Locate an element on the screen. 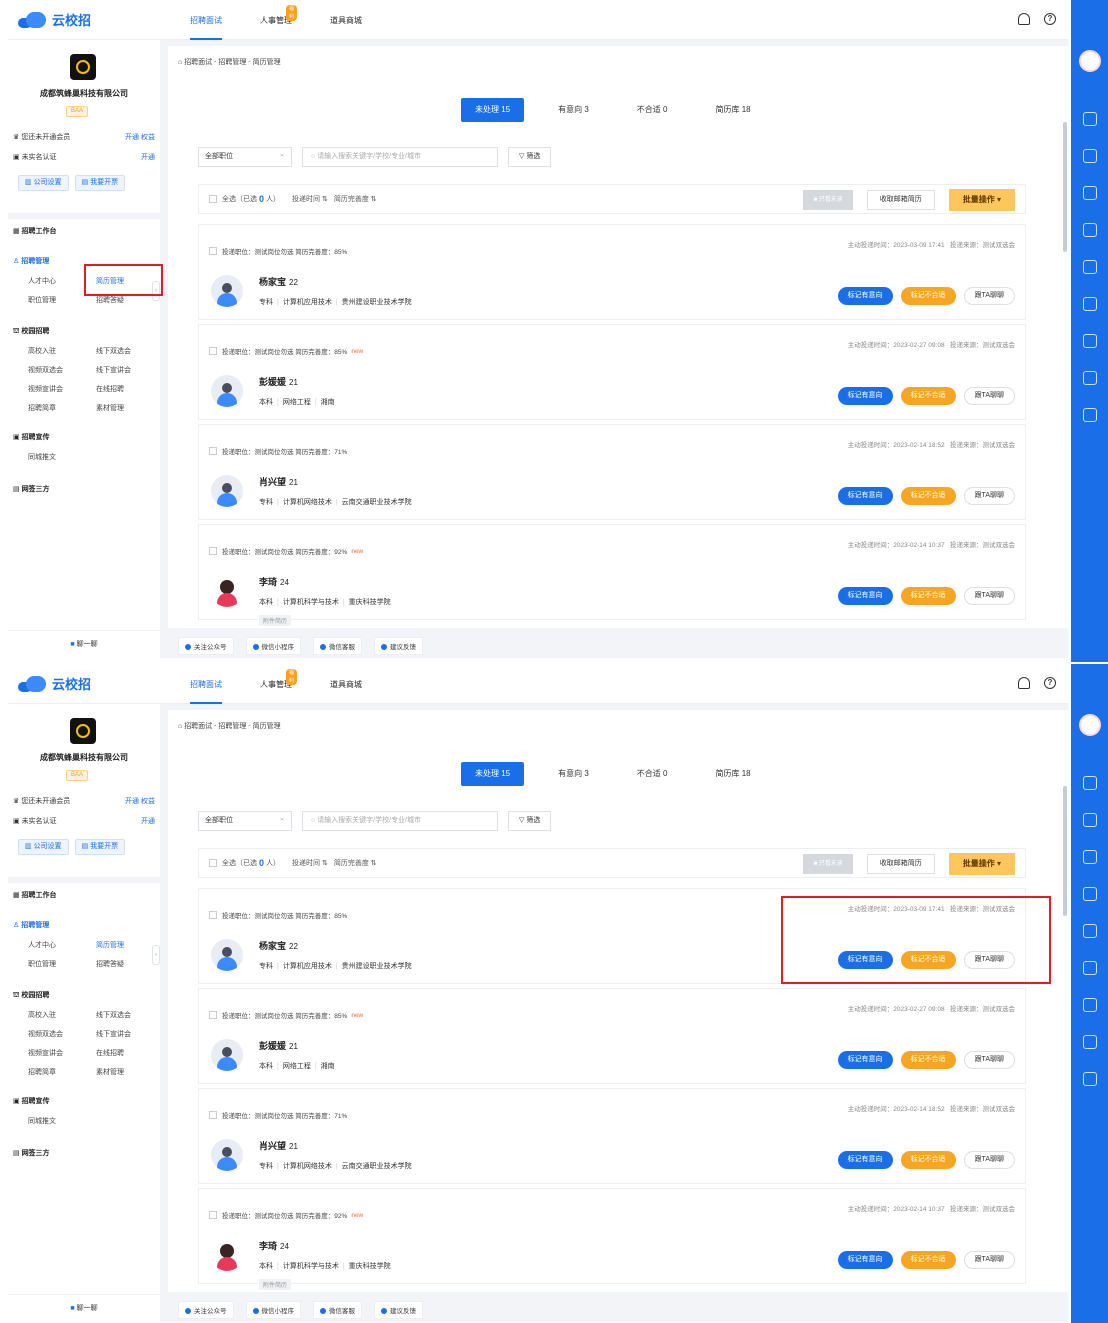  batch-action-button: 批量操作 ▾ is located at coordinates (981, 200).